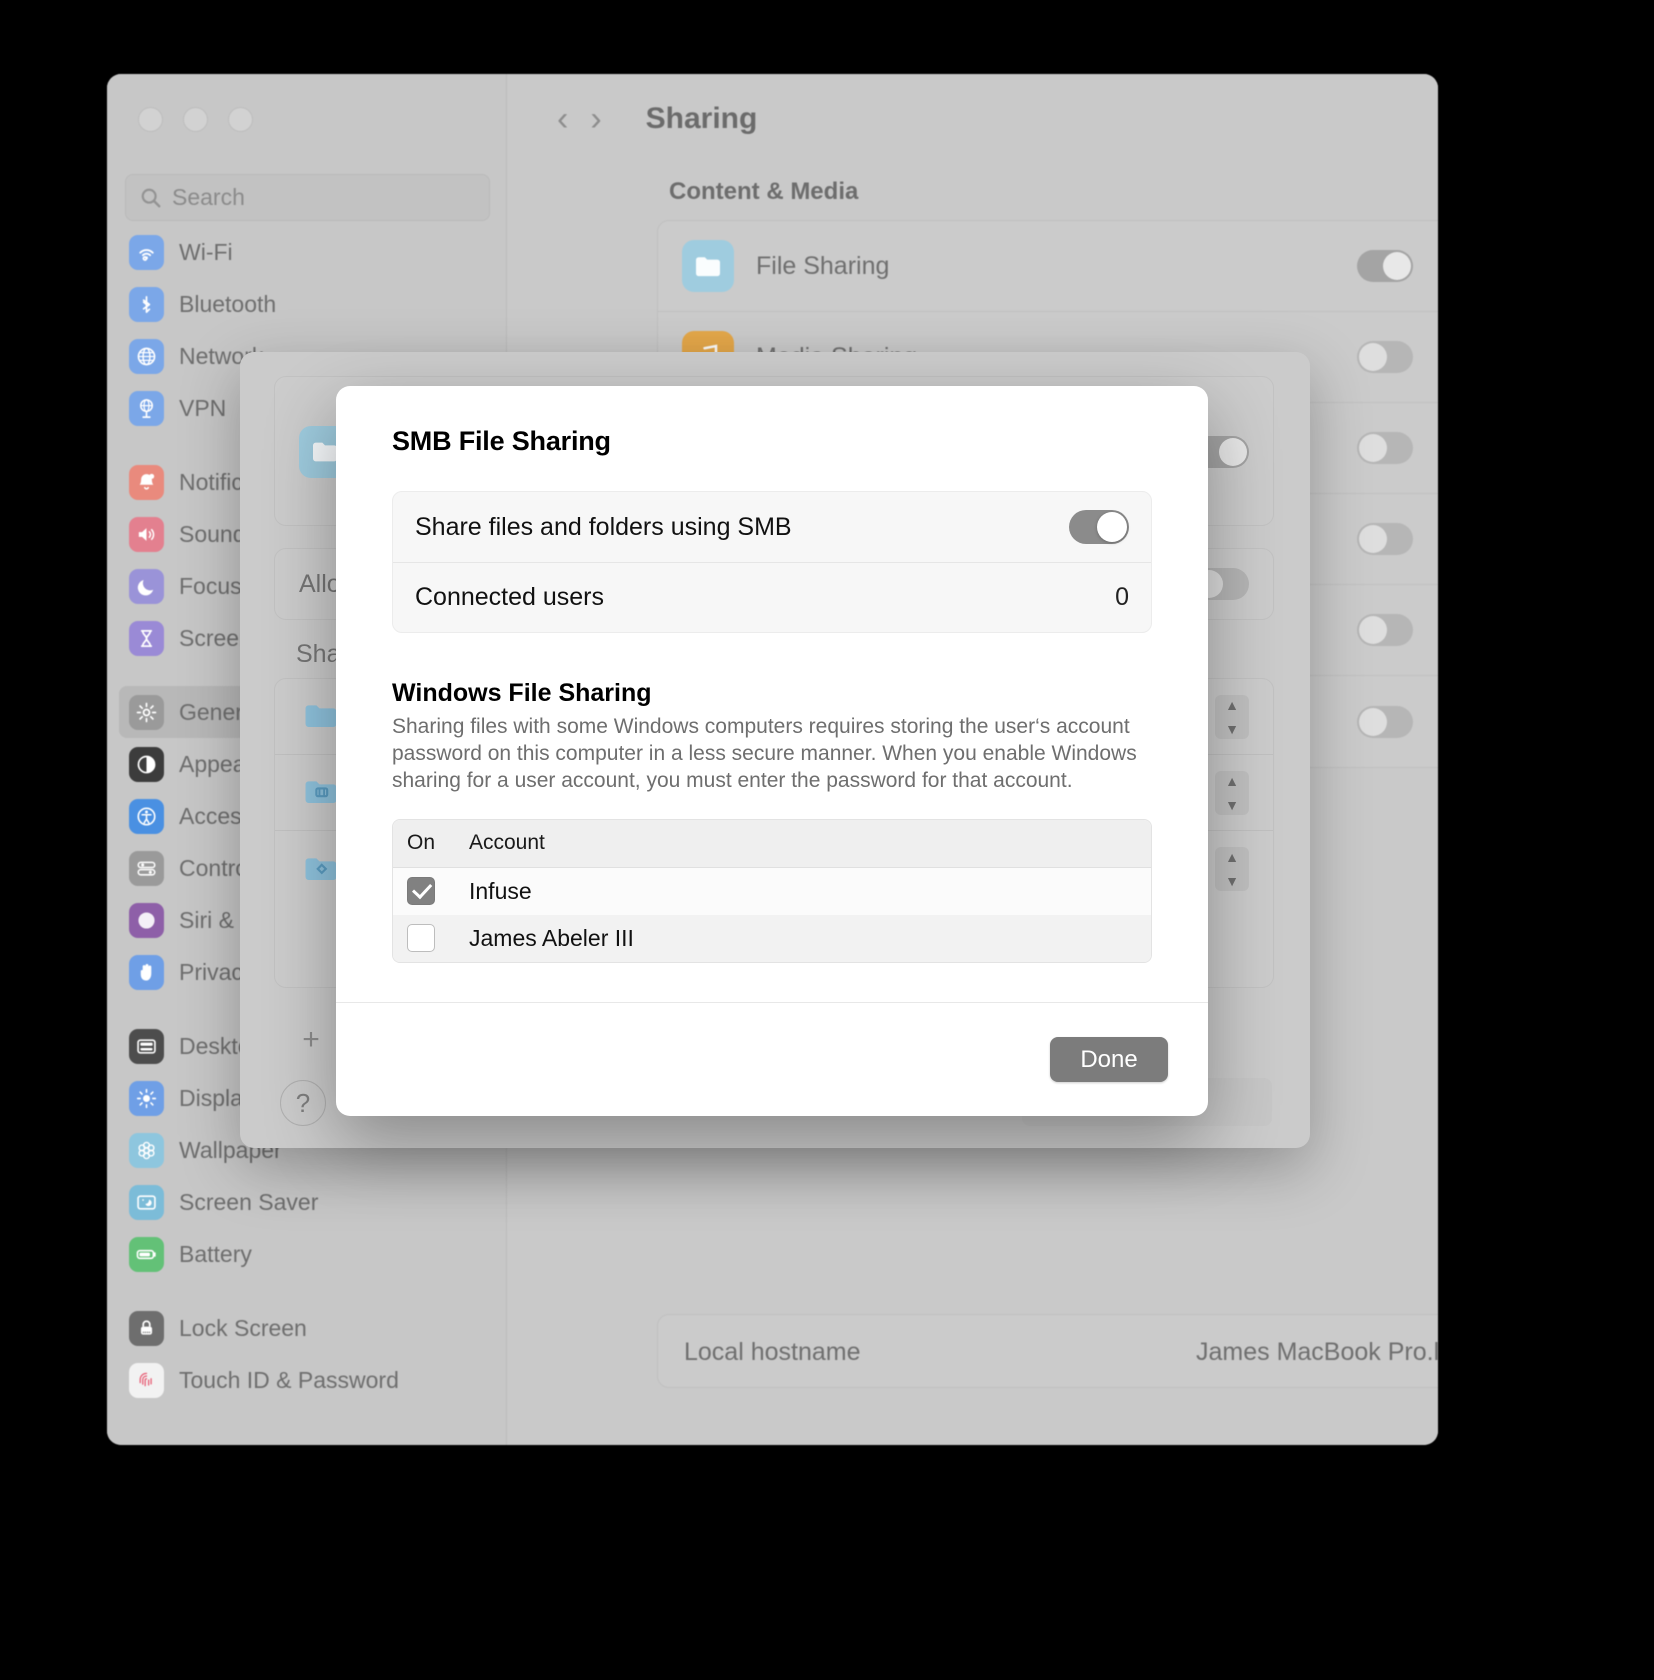 Image resolution: width=1654 pixels, height=1680 pixels. I want to click on sidebar-item-label: Bluetooth, so click(228, 303).